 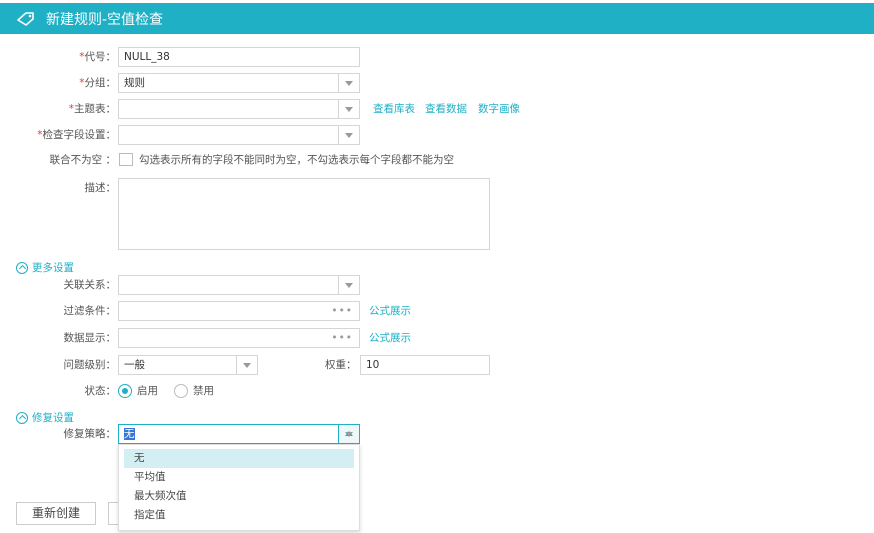 What do you see at coordinates (296, 160) in the screenshot?
I see `joint-not-null-hint: 勾选表示所有的字段不能同时为空，不勾选表示每个字段都不能为空` at bounding box center [296, 160].